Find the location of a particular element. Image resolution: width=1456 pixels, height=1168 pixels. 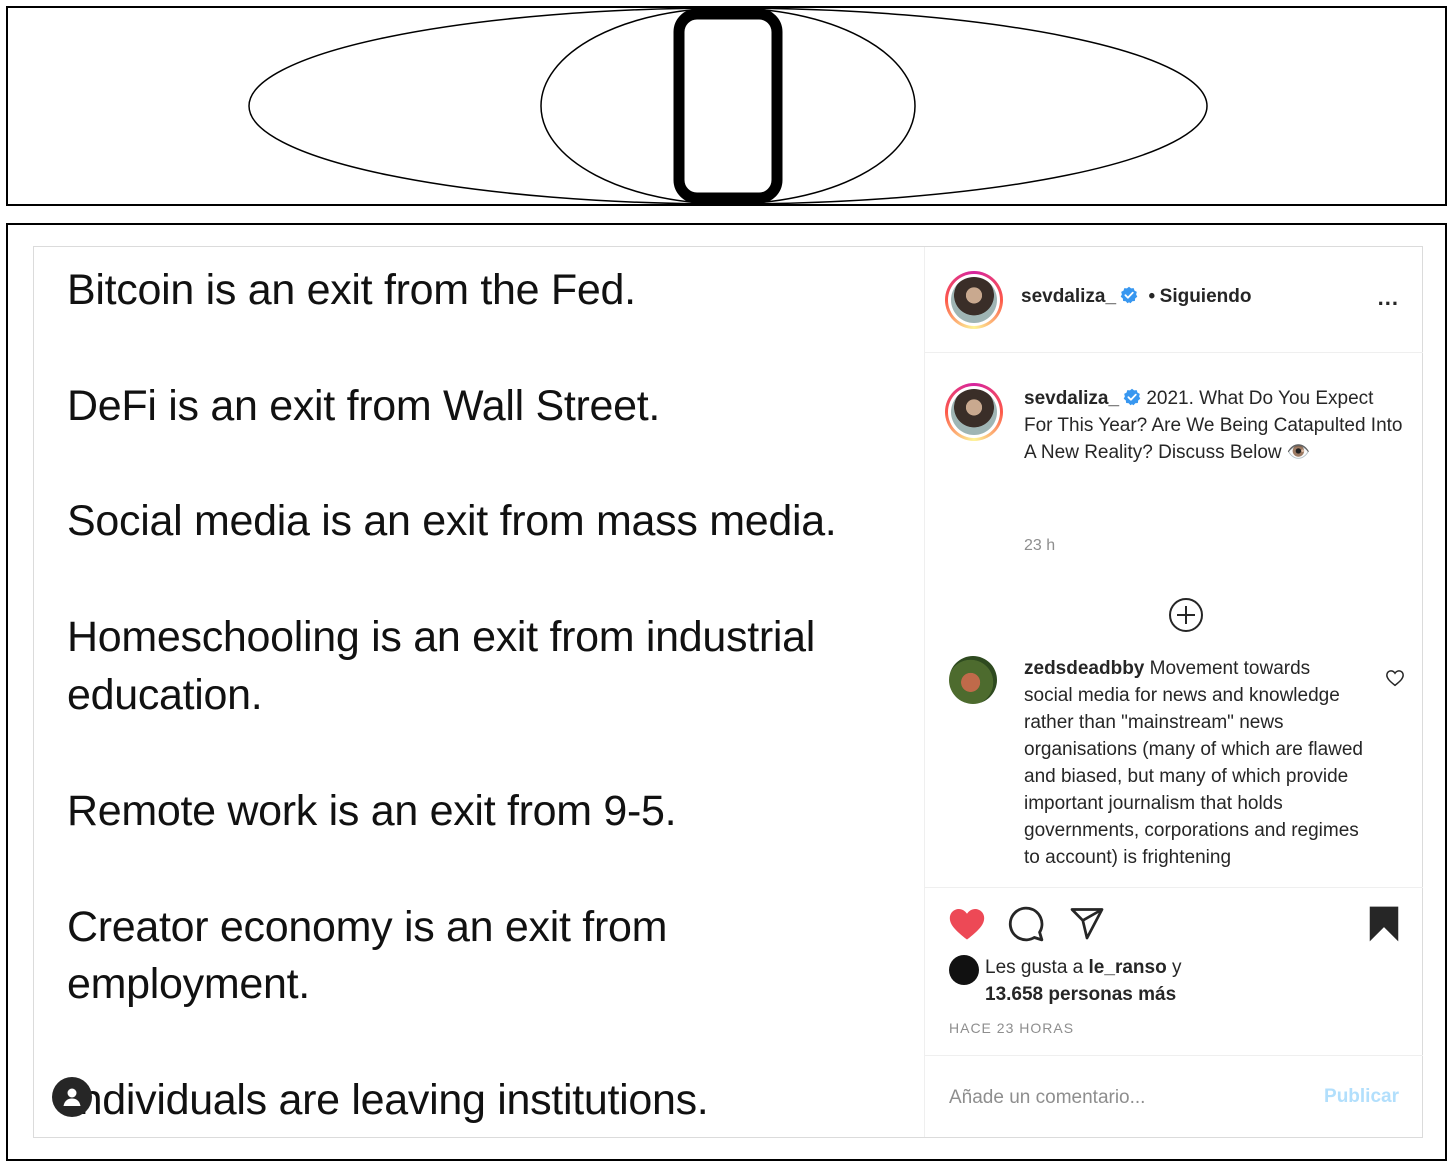

caption-time: 23 h is located at coordinates (1039, 546).